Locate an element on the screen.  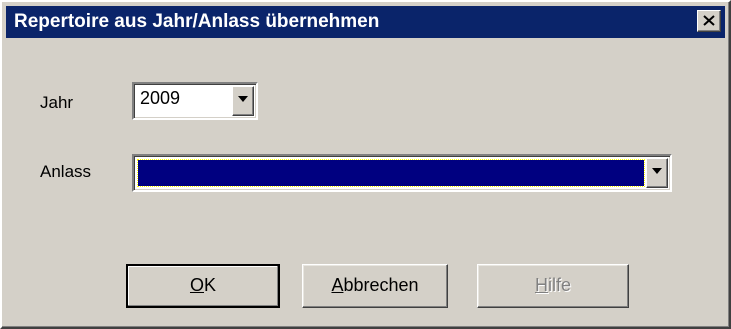
window-title: Repertoire aus Jahr/Anlass übernehmen is located at coordinates (197, 21).